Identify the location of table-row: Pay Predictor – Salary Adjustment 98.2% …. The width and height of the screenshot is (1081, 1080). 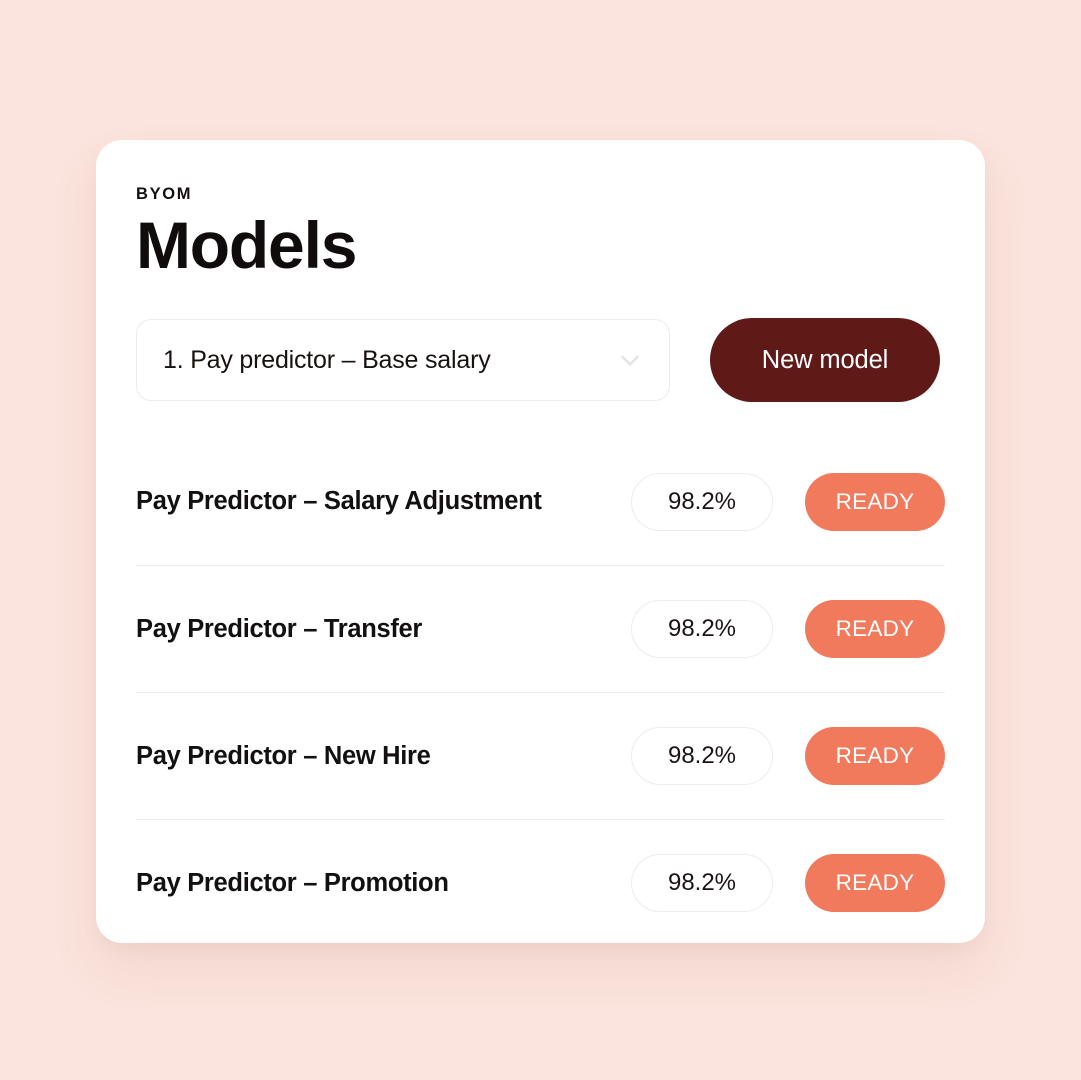
(540, 501).